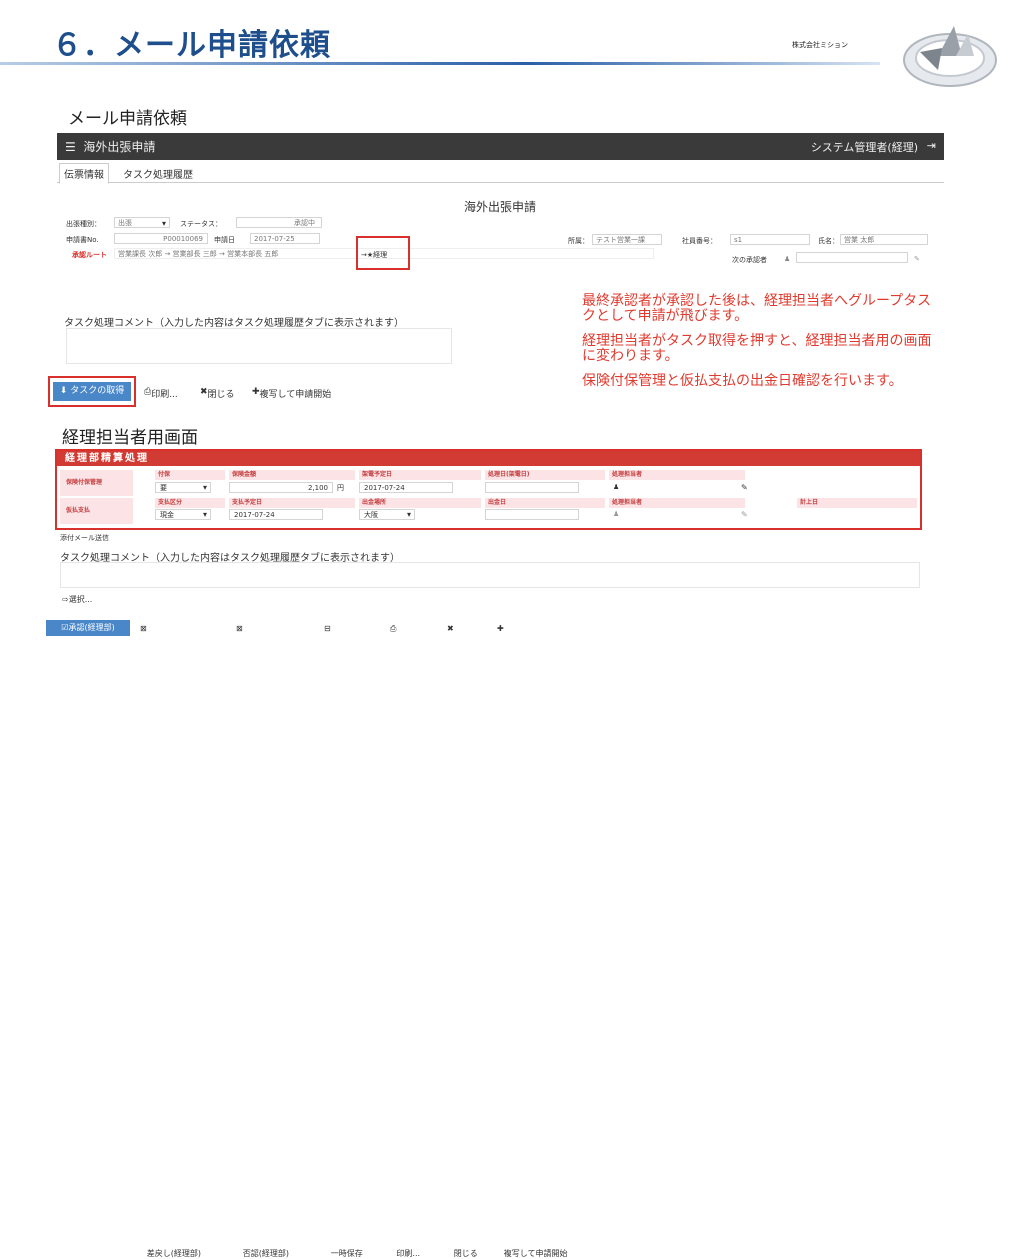  Describe the element at coordinates (749, 260) in the screenshot. I see `next-approver-label: 次の承認者` at that location.